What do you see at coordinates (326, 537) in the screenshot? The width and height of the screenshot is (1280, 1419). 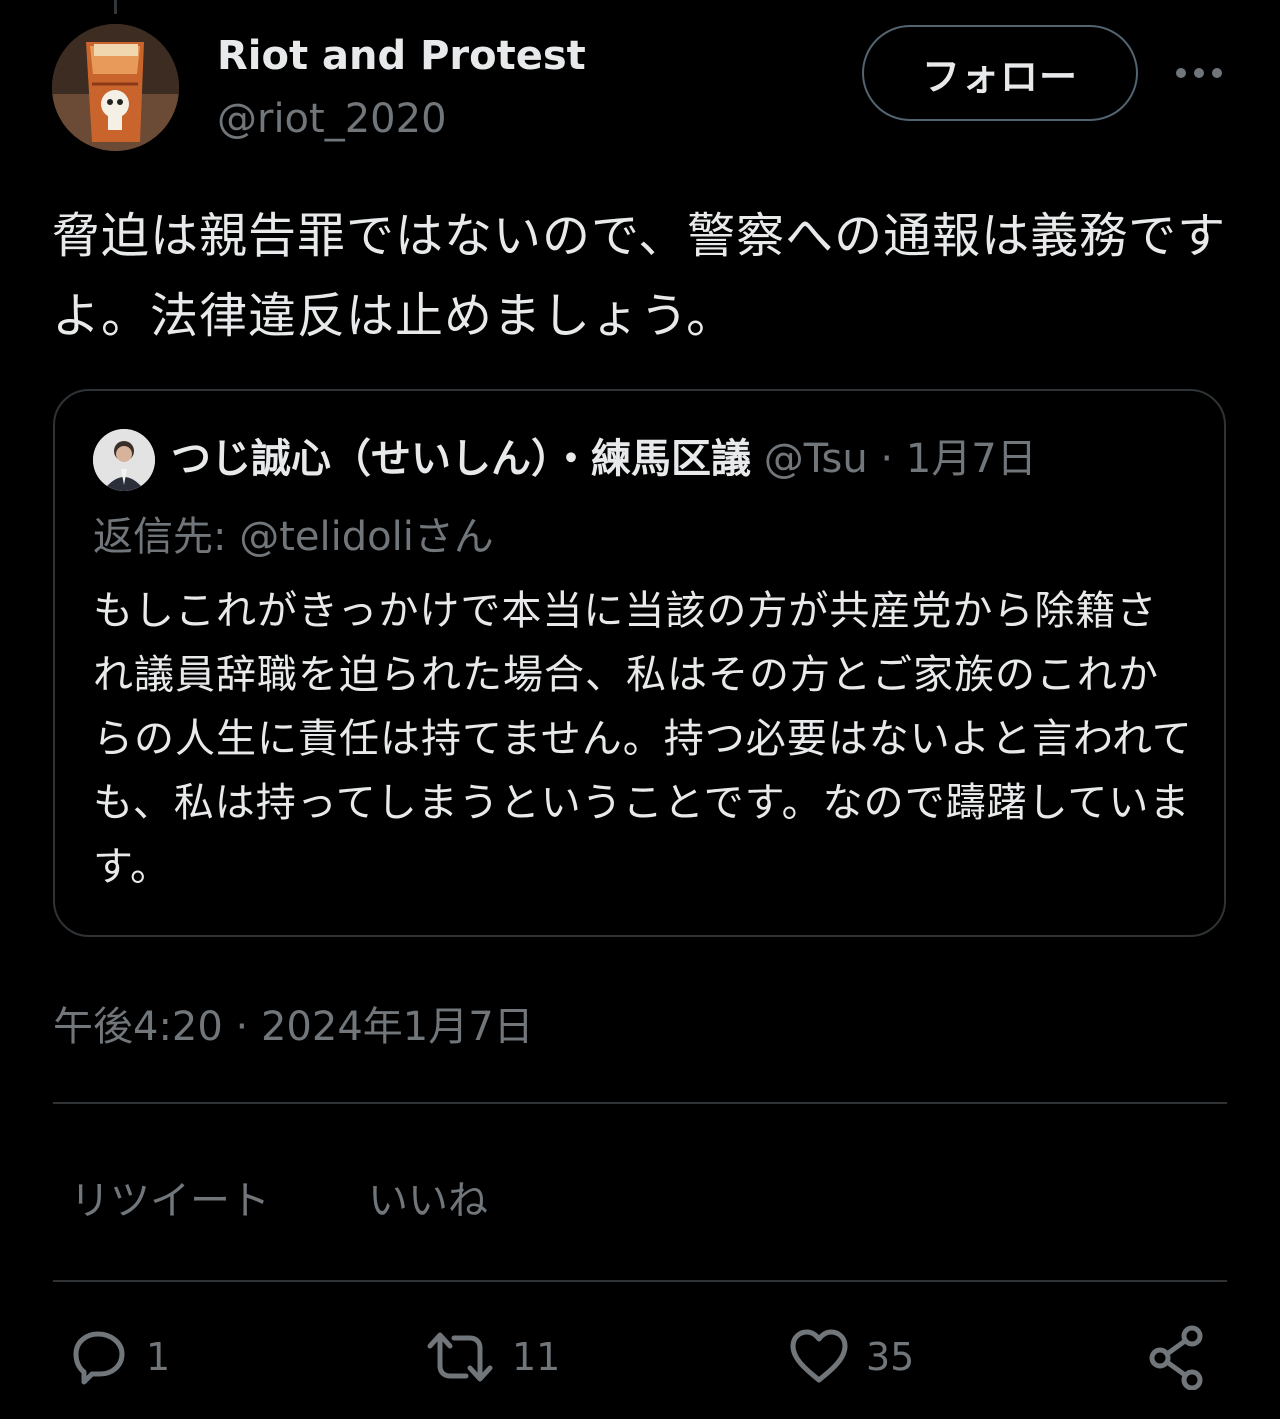 I see `reply-to-handle: @telidoli` at bounding box center [326, 537].